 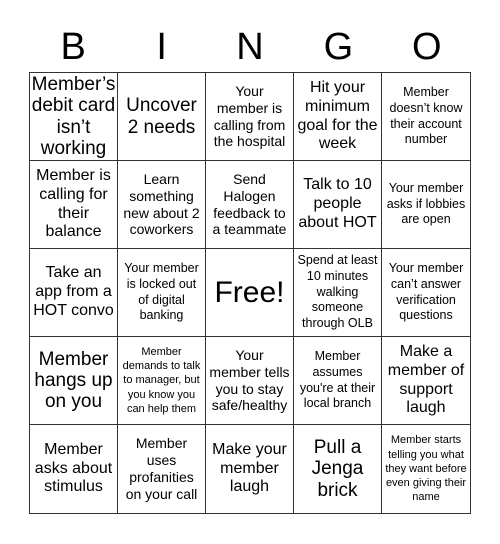 I want to click on bingo-cell: Hit your minimum goal for the week, so click(x=338, y=117).